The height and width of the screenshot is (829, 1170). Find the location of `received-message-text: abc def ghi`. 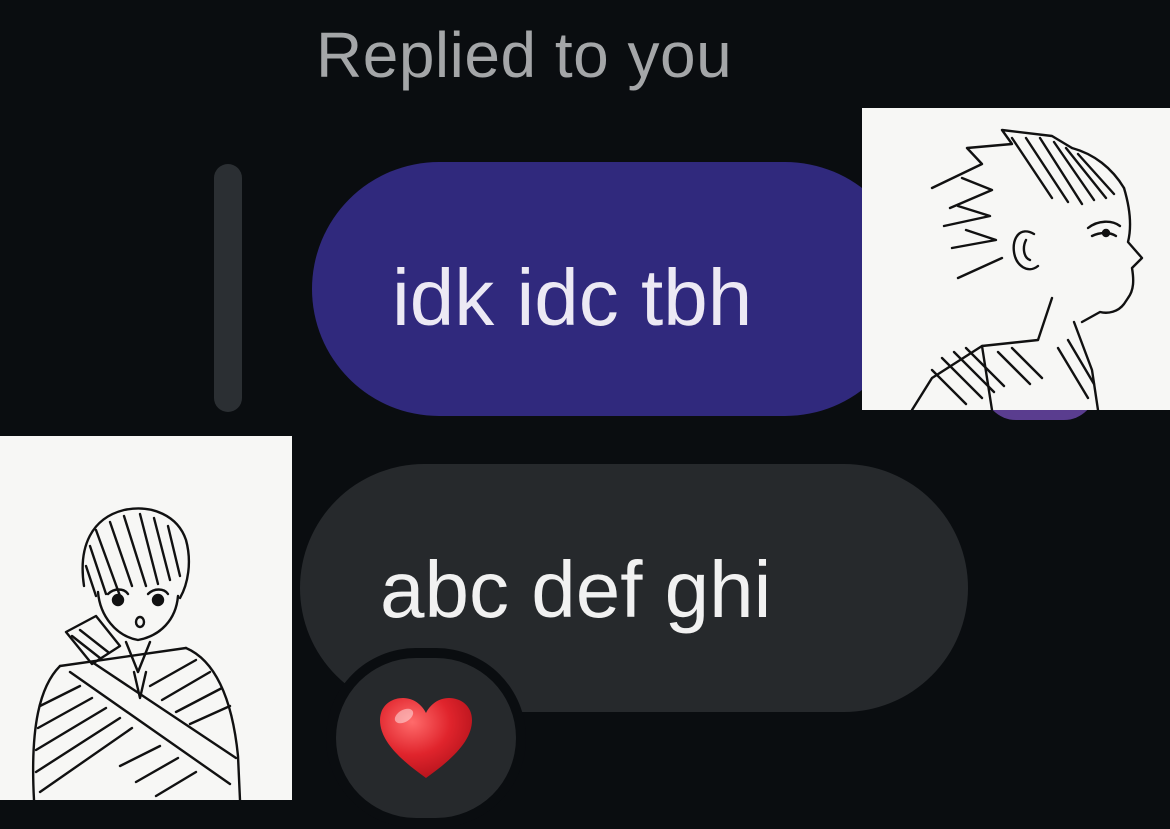

received-message-text: abc def ghi is located at coordinates (576, 589).